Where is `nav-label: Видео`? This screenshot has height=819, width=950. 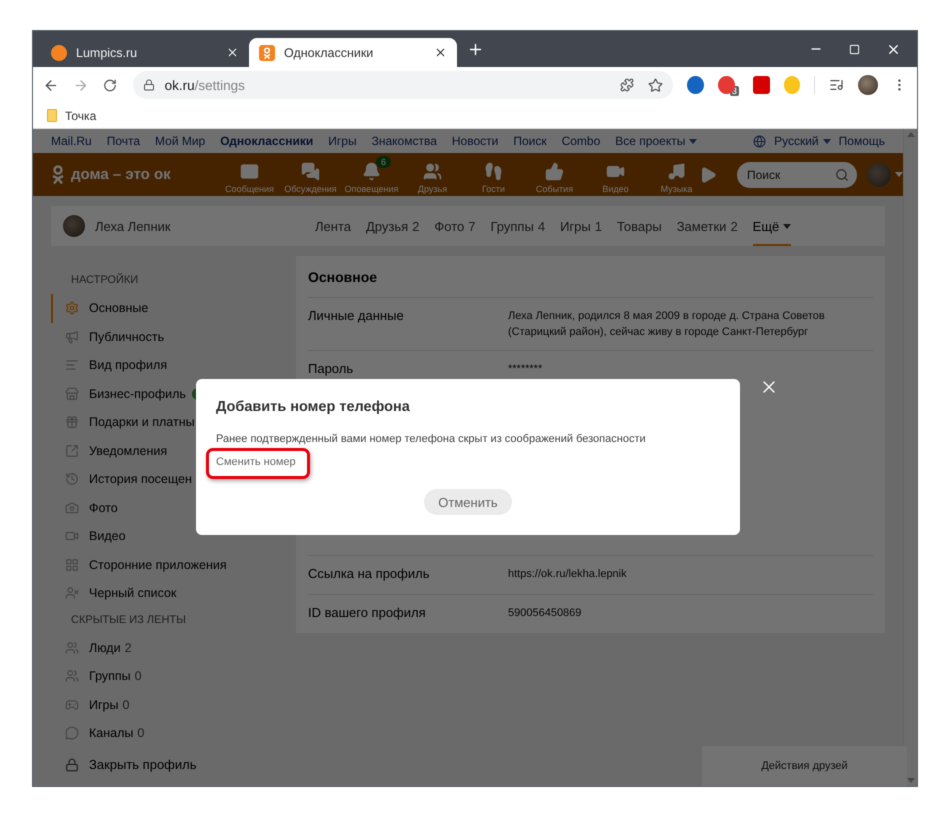
nav-label: Видео is located at coordinates (615, 189).